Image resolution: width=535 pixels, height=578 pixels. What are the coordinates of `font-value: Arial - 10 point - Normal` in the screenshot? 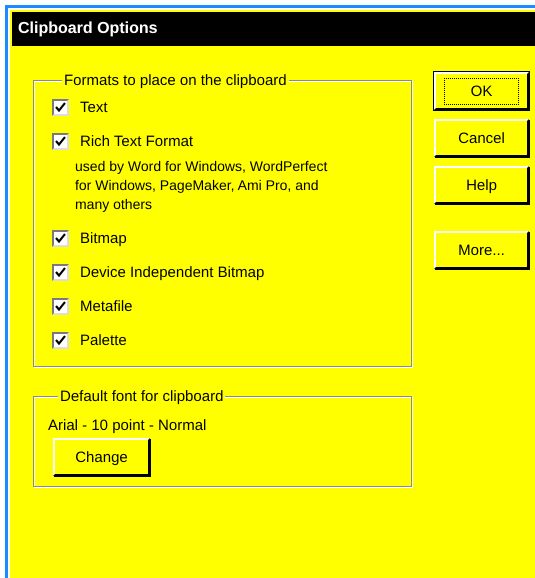 It's located at (128, 425).